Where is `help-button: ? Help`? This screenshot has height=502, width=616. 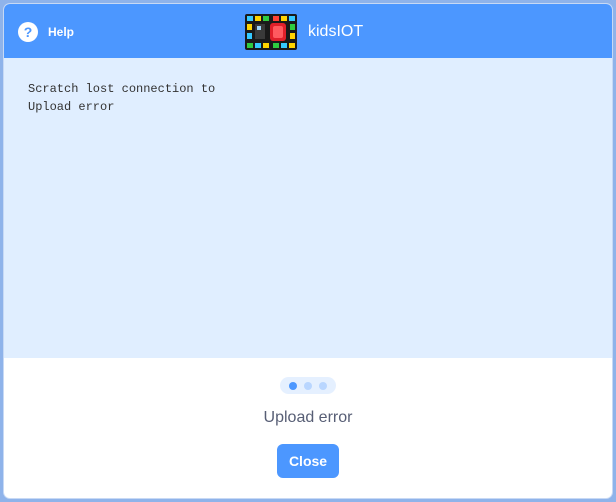
help-button: ? Help is located at coordinates (46, 32).